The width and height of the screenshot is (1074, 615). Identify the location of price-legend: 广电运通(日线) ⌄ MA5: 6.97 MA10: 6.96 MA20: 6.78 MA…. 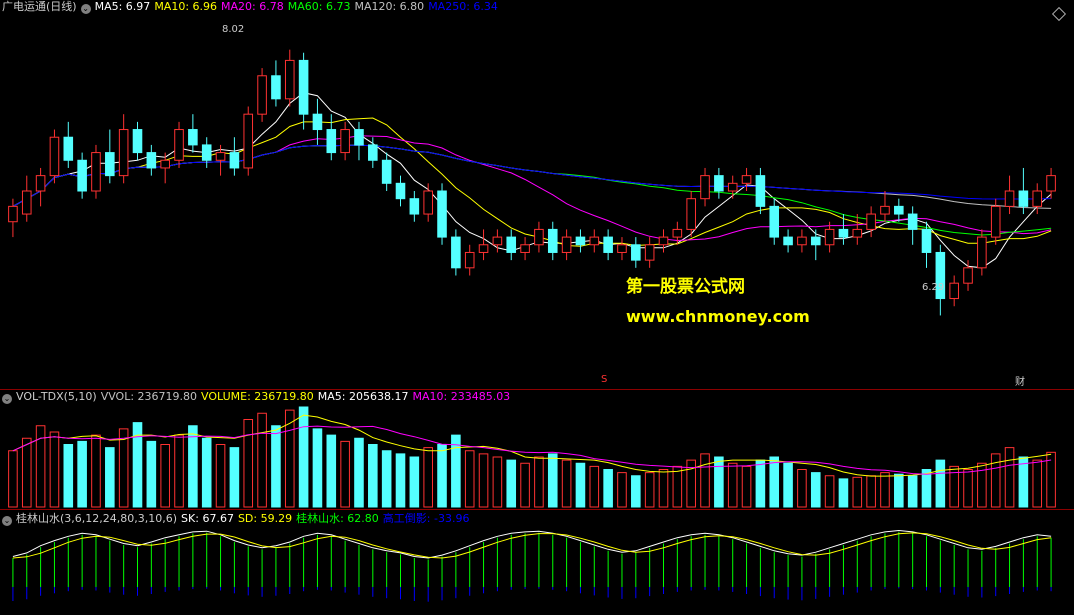
(252, 7).